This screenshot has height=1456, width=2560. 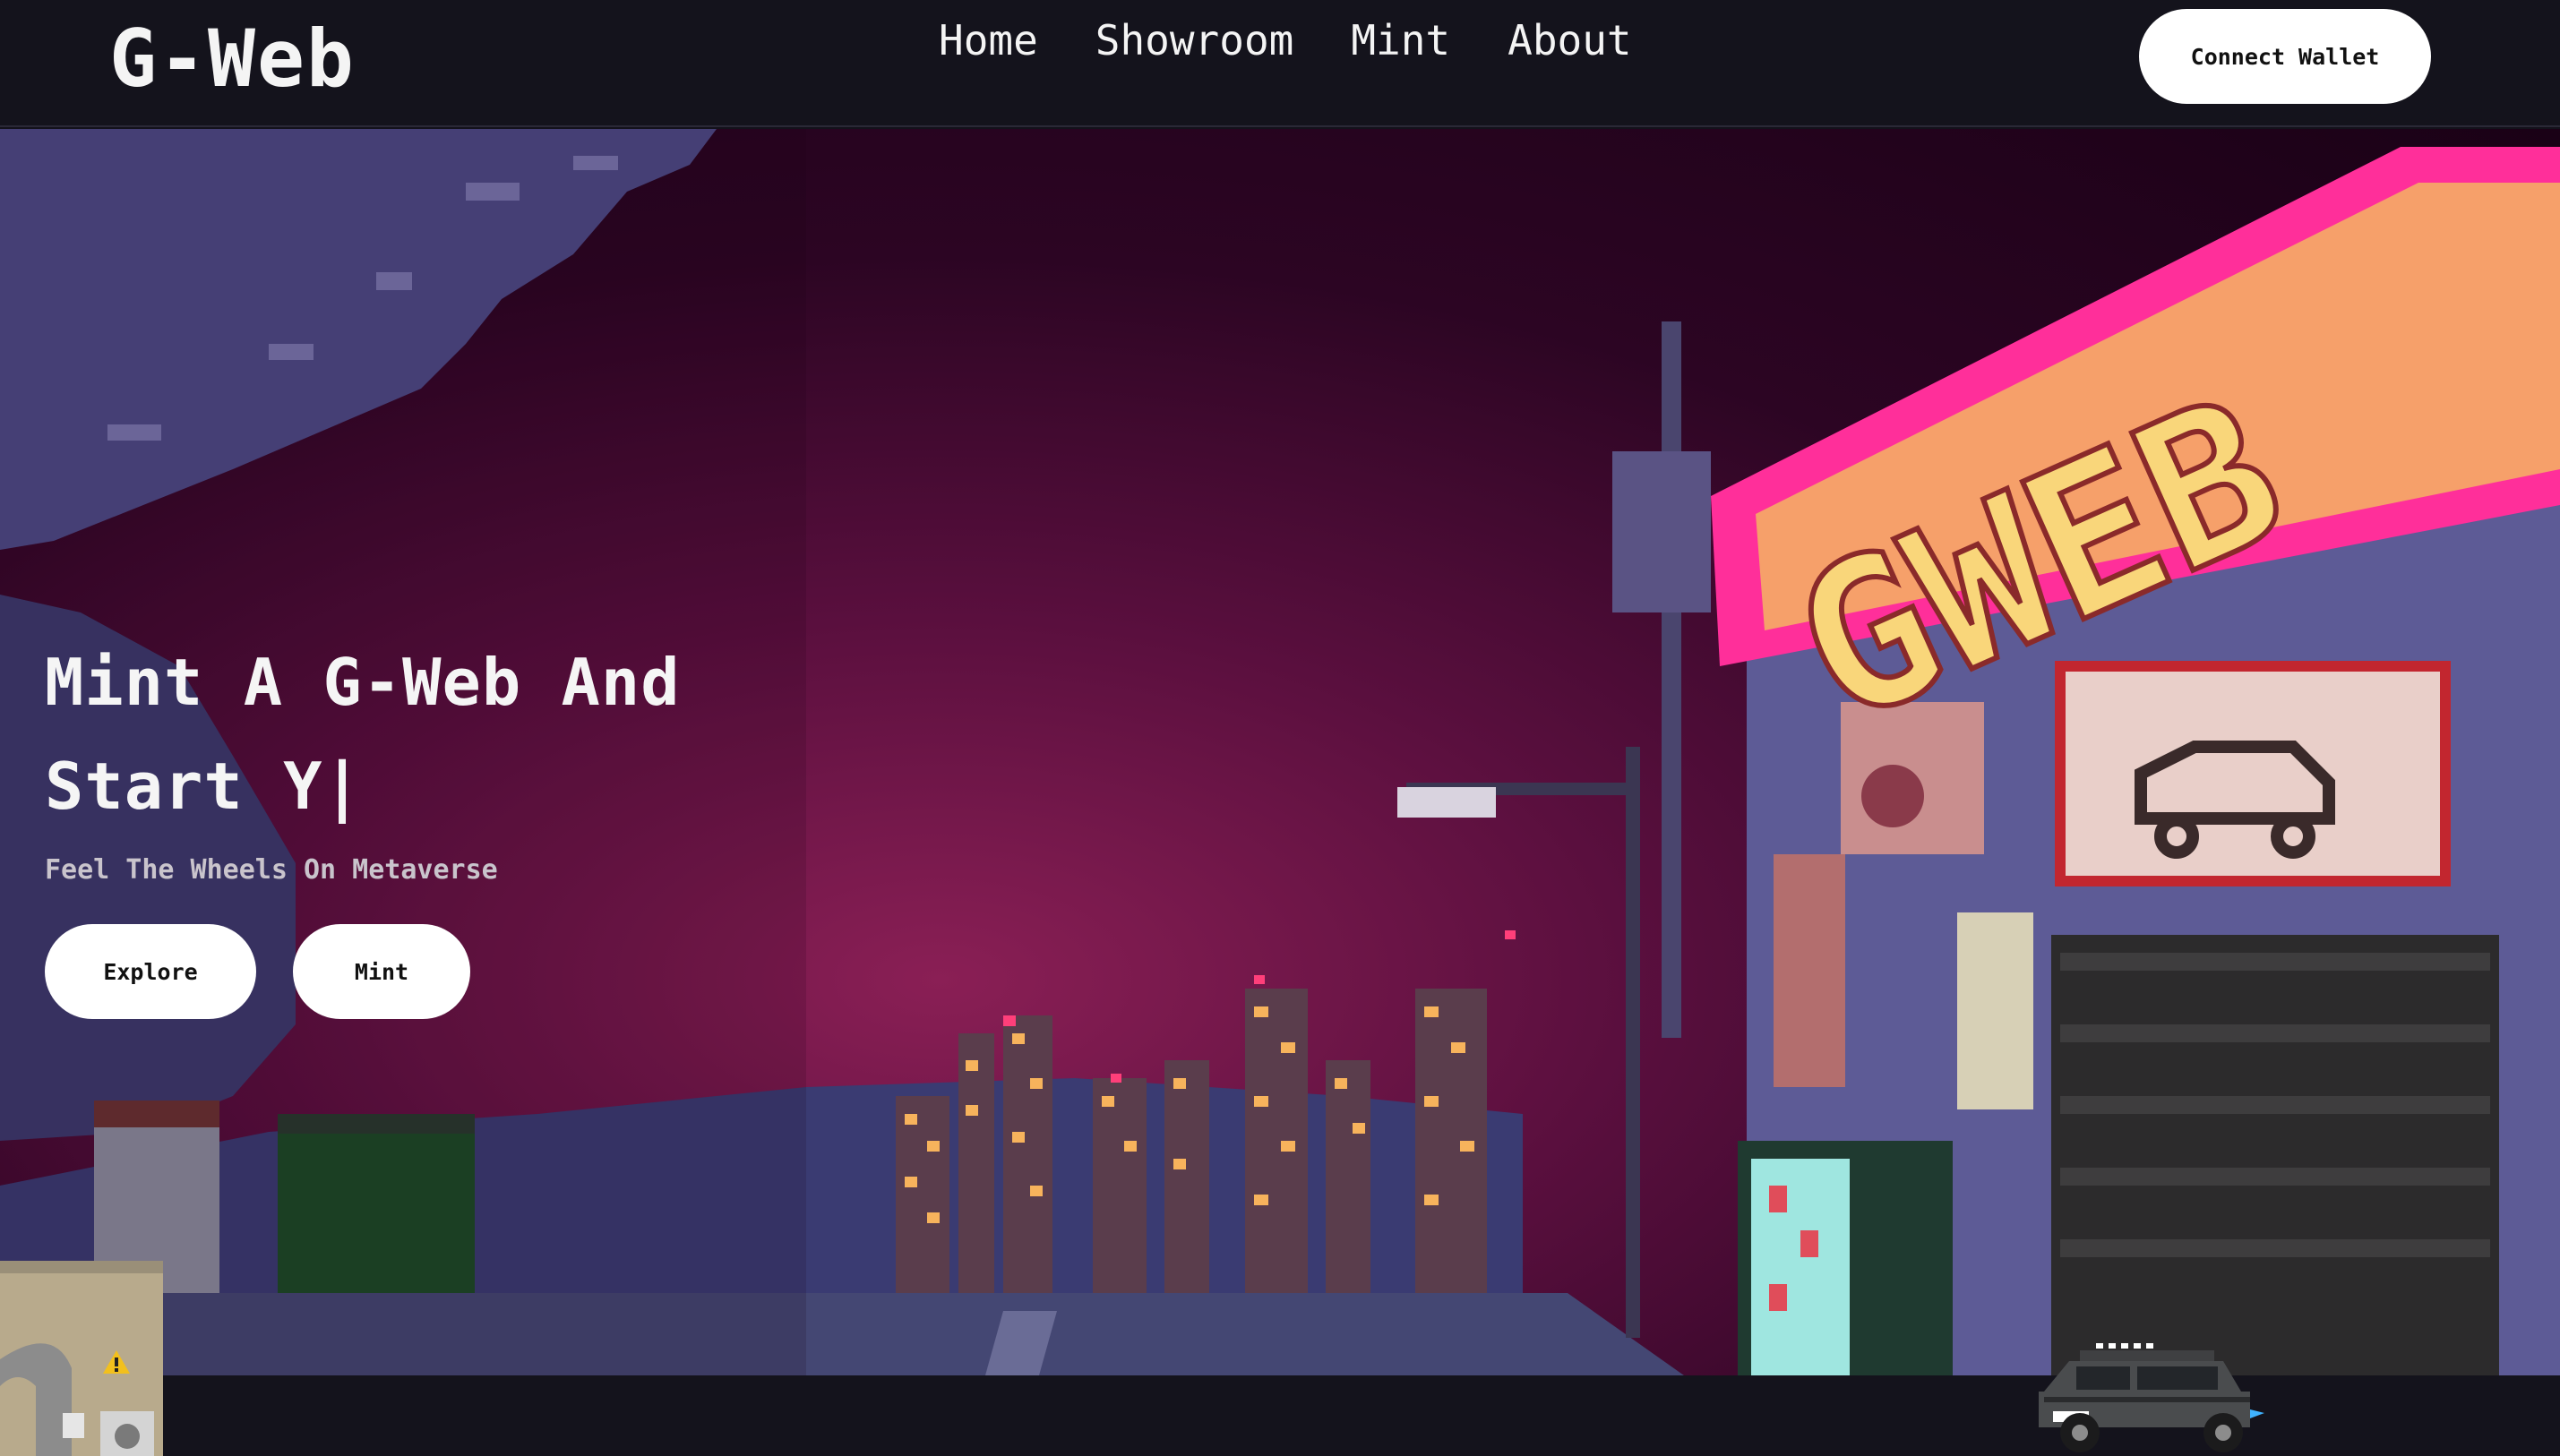 I want to click on main-nav: Home Showroom Mint About, so click(x=1286, y=40).